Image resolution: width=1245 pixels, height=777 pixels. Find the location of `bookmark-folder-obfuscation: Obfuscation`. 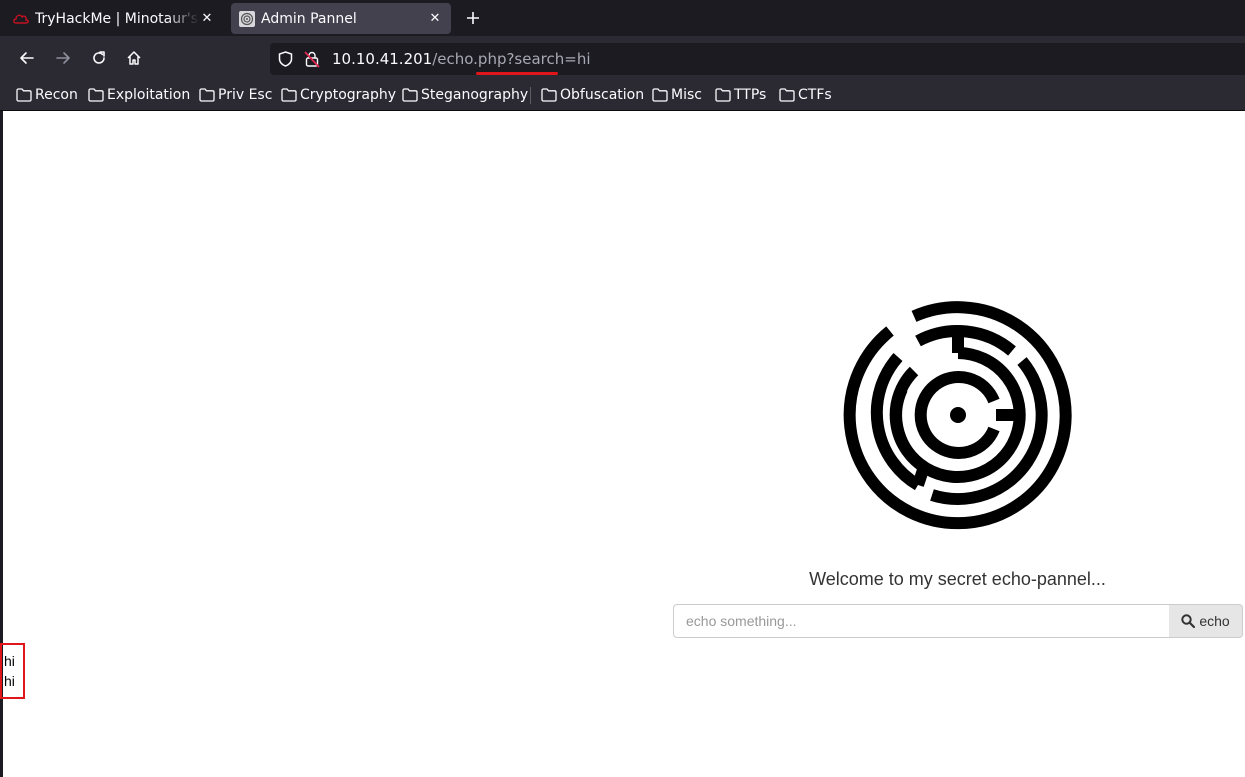

bookmark-folder-obfuscation: Obfuscation is located at coordinates (592, 95).